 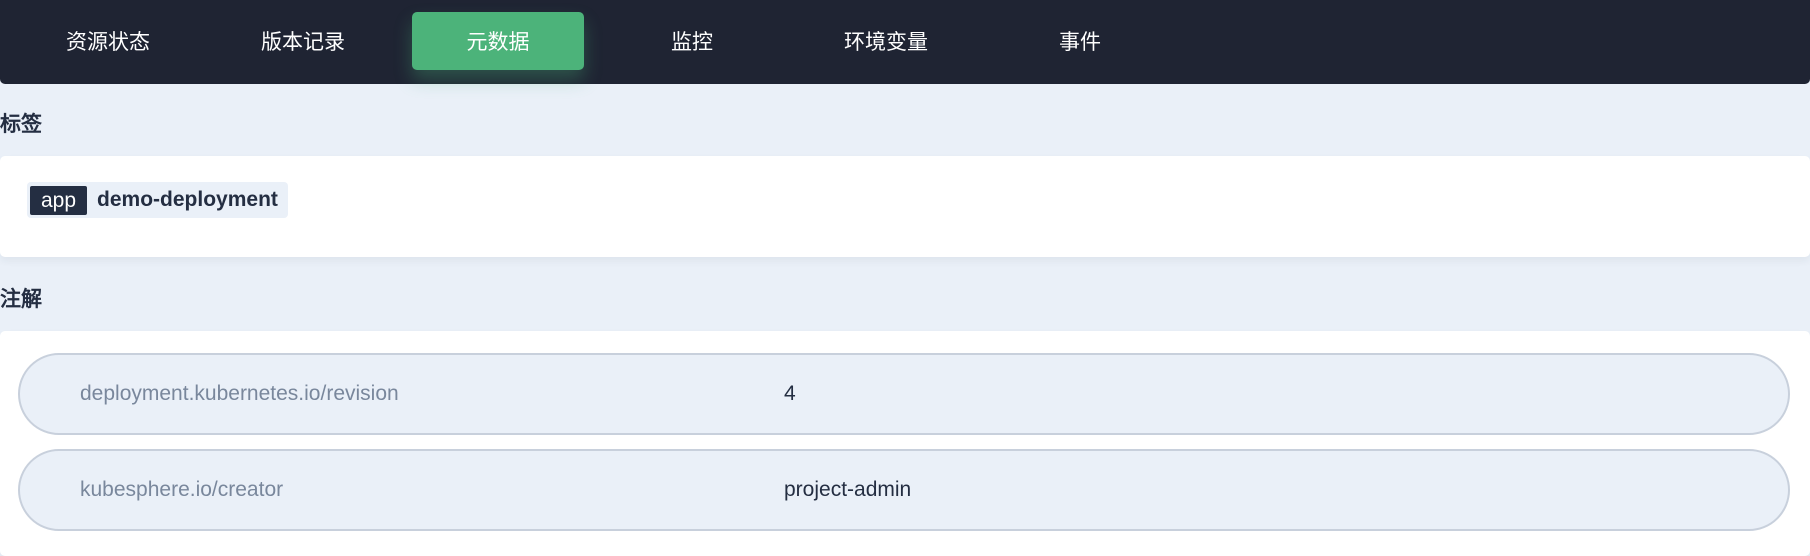 I want to click on annotation-row: deployment.kubernetes.io/revision 4, so click(x=904, y=394).